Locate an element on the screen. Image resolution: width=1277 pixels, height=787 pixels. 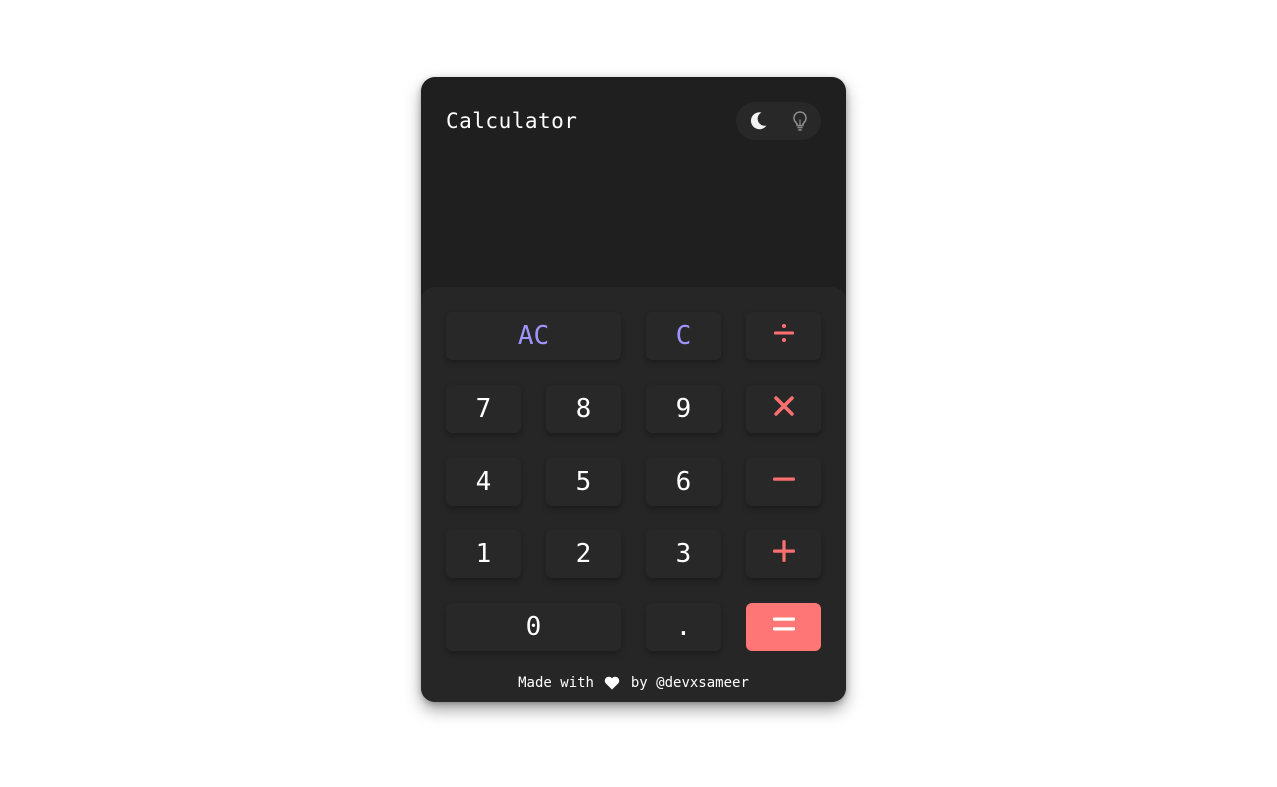
digit-1-button: 1 is located at coordinates (483, 554).